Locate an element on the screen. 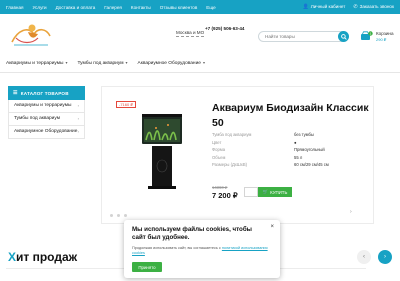  old-price: 14360 ₽ is located at coordinates (220, 187).